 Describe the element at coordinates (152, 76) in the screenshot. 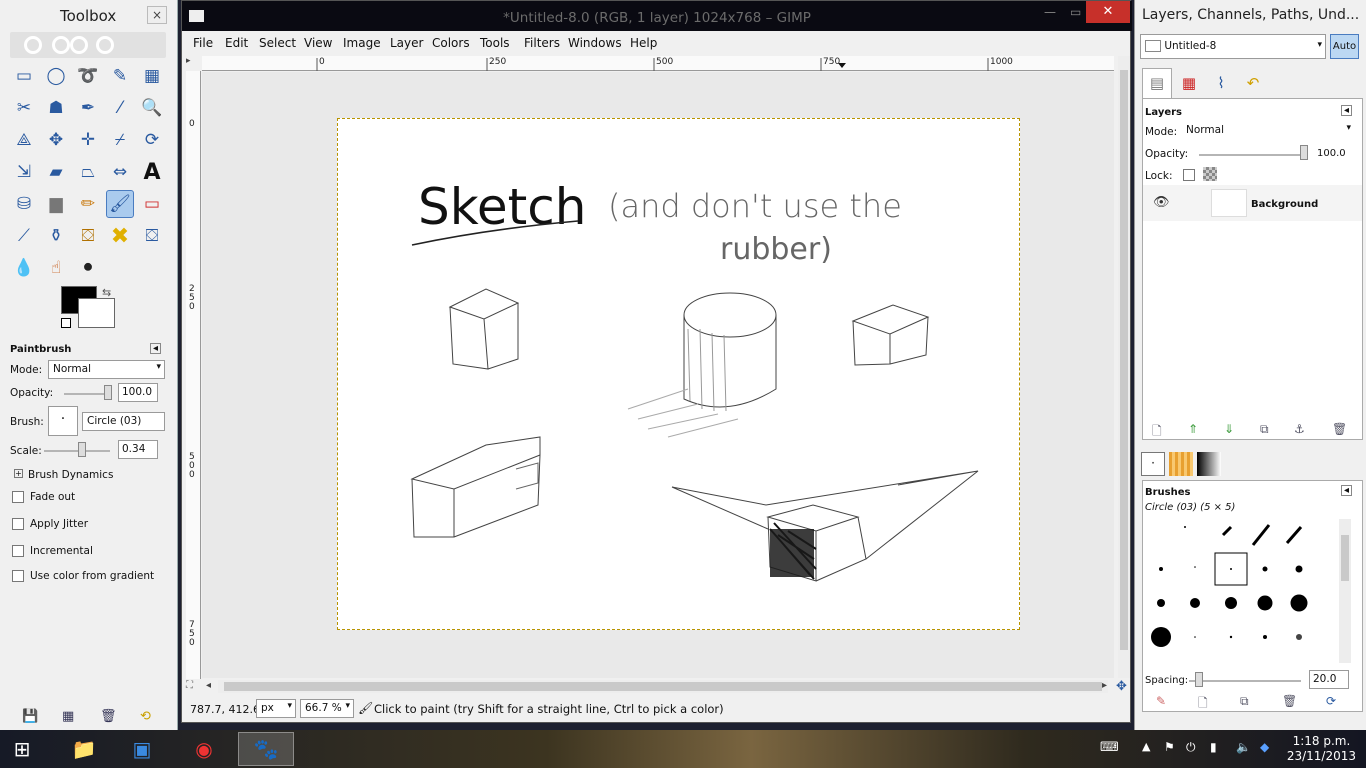

I see `color-select-tool-icon: ▦` at that location.